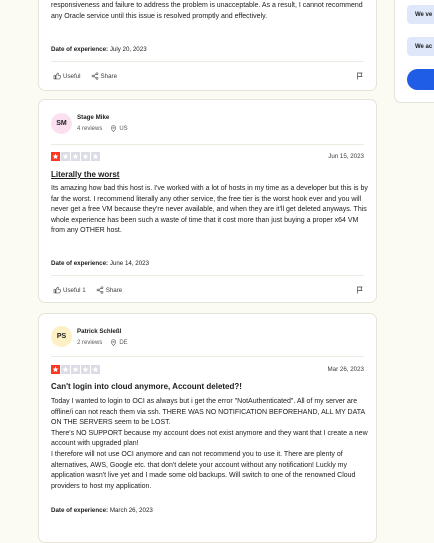  Describe the element at coordinates (72, 76) in the screenshot. I see `useful-label: Useful` at that location.